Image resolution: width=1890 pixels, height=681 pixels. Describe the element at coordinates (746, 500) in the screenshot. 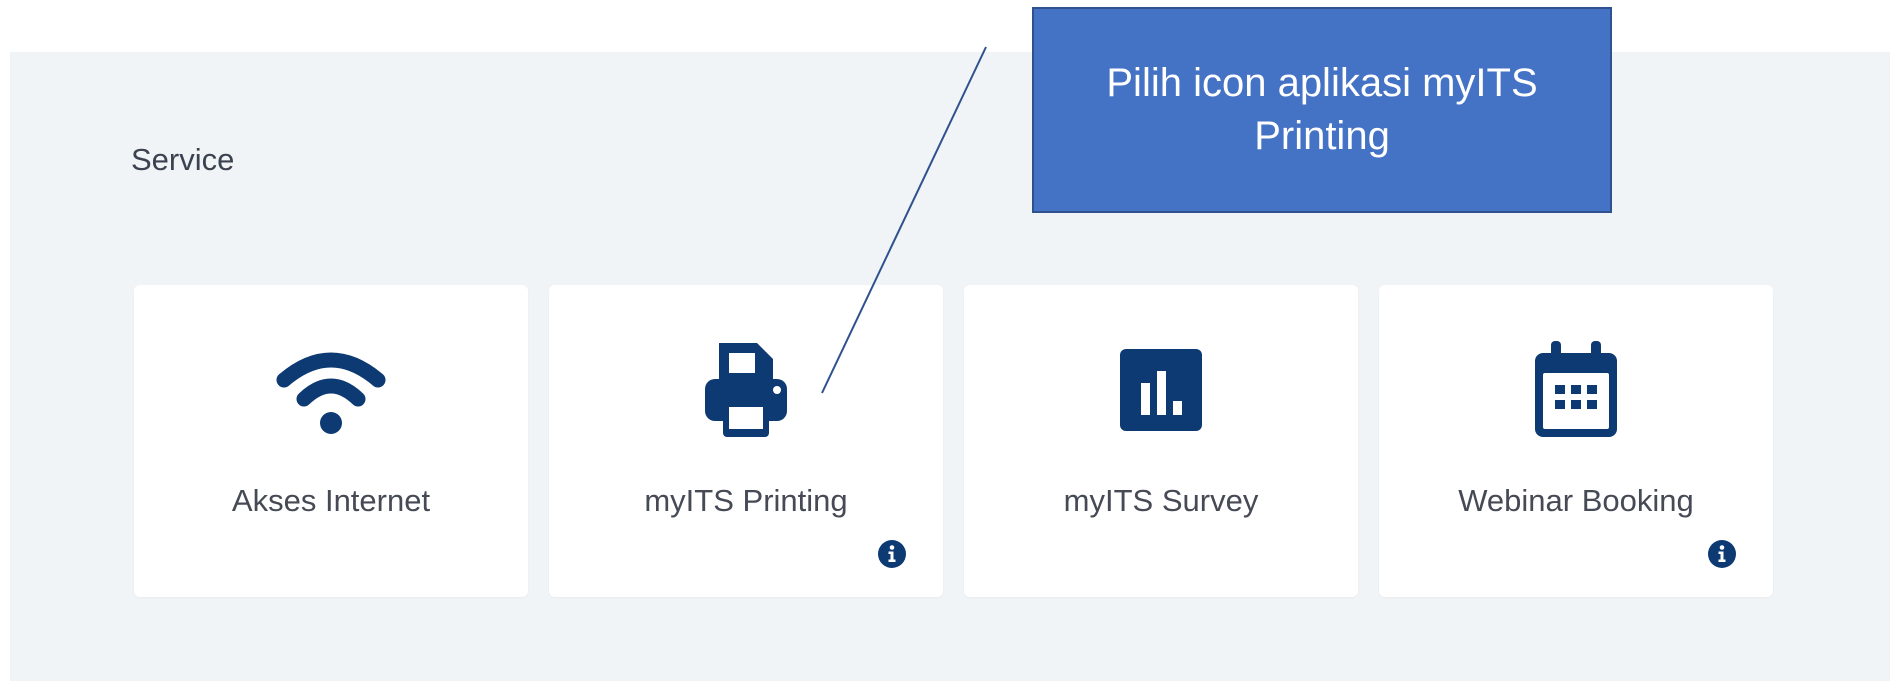

I see `service-card-label: myITS Printing` at that location.